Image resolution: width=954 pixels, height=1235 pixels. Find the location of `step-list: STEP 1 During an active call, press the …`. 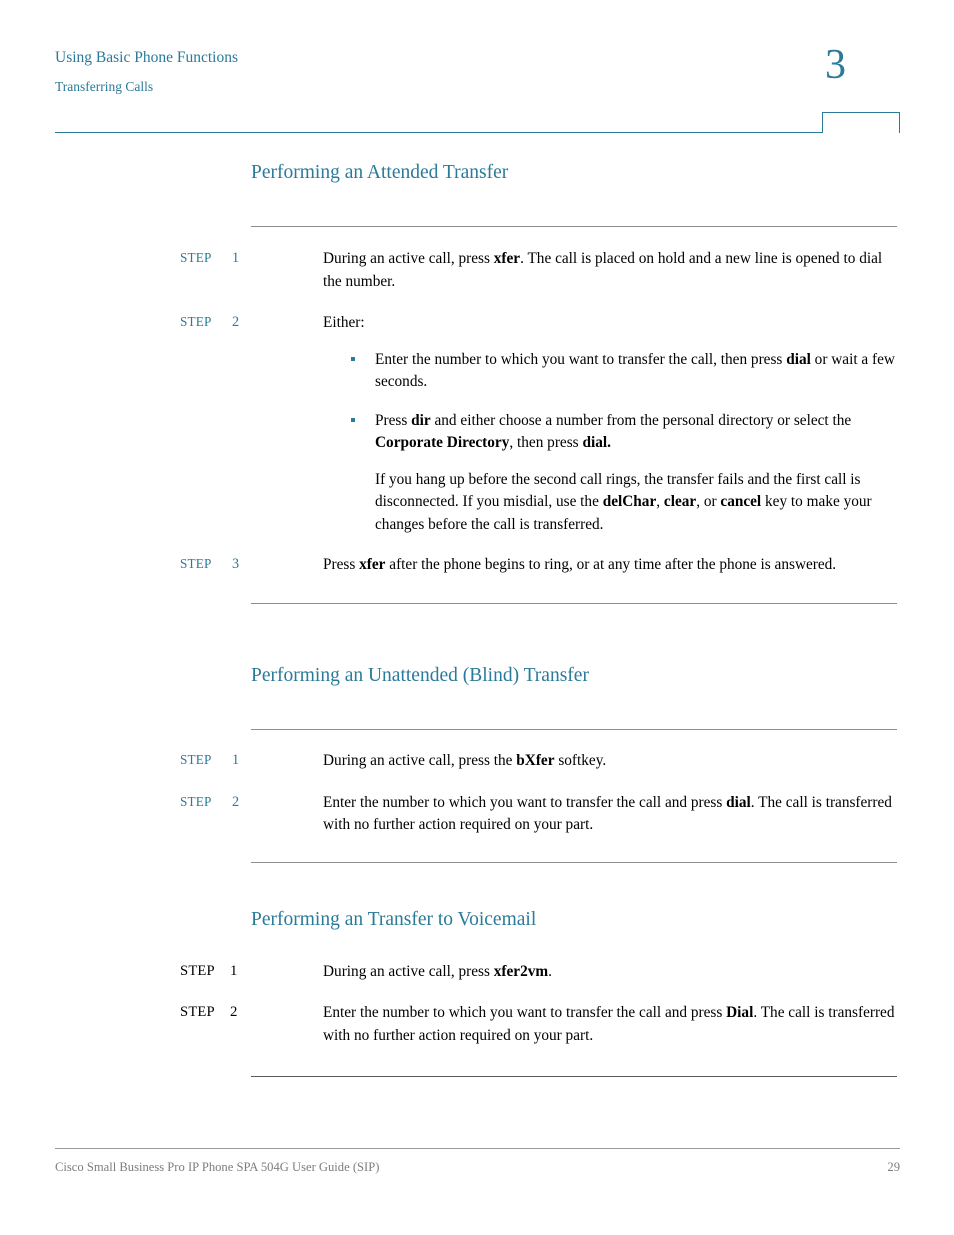

step-list: STEP 1 During an active call, press the … is located at coordinates (538, 793).